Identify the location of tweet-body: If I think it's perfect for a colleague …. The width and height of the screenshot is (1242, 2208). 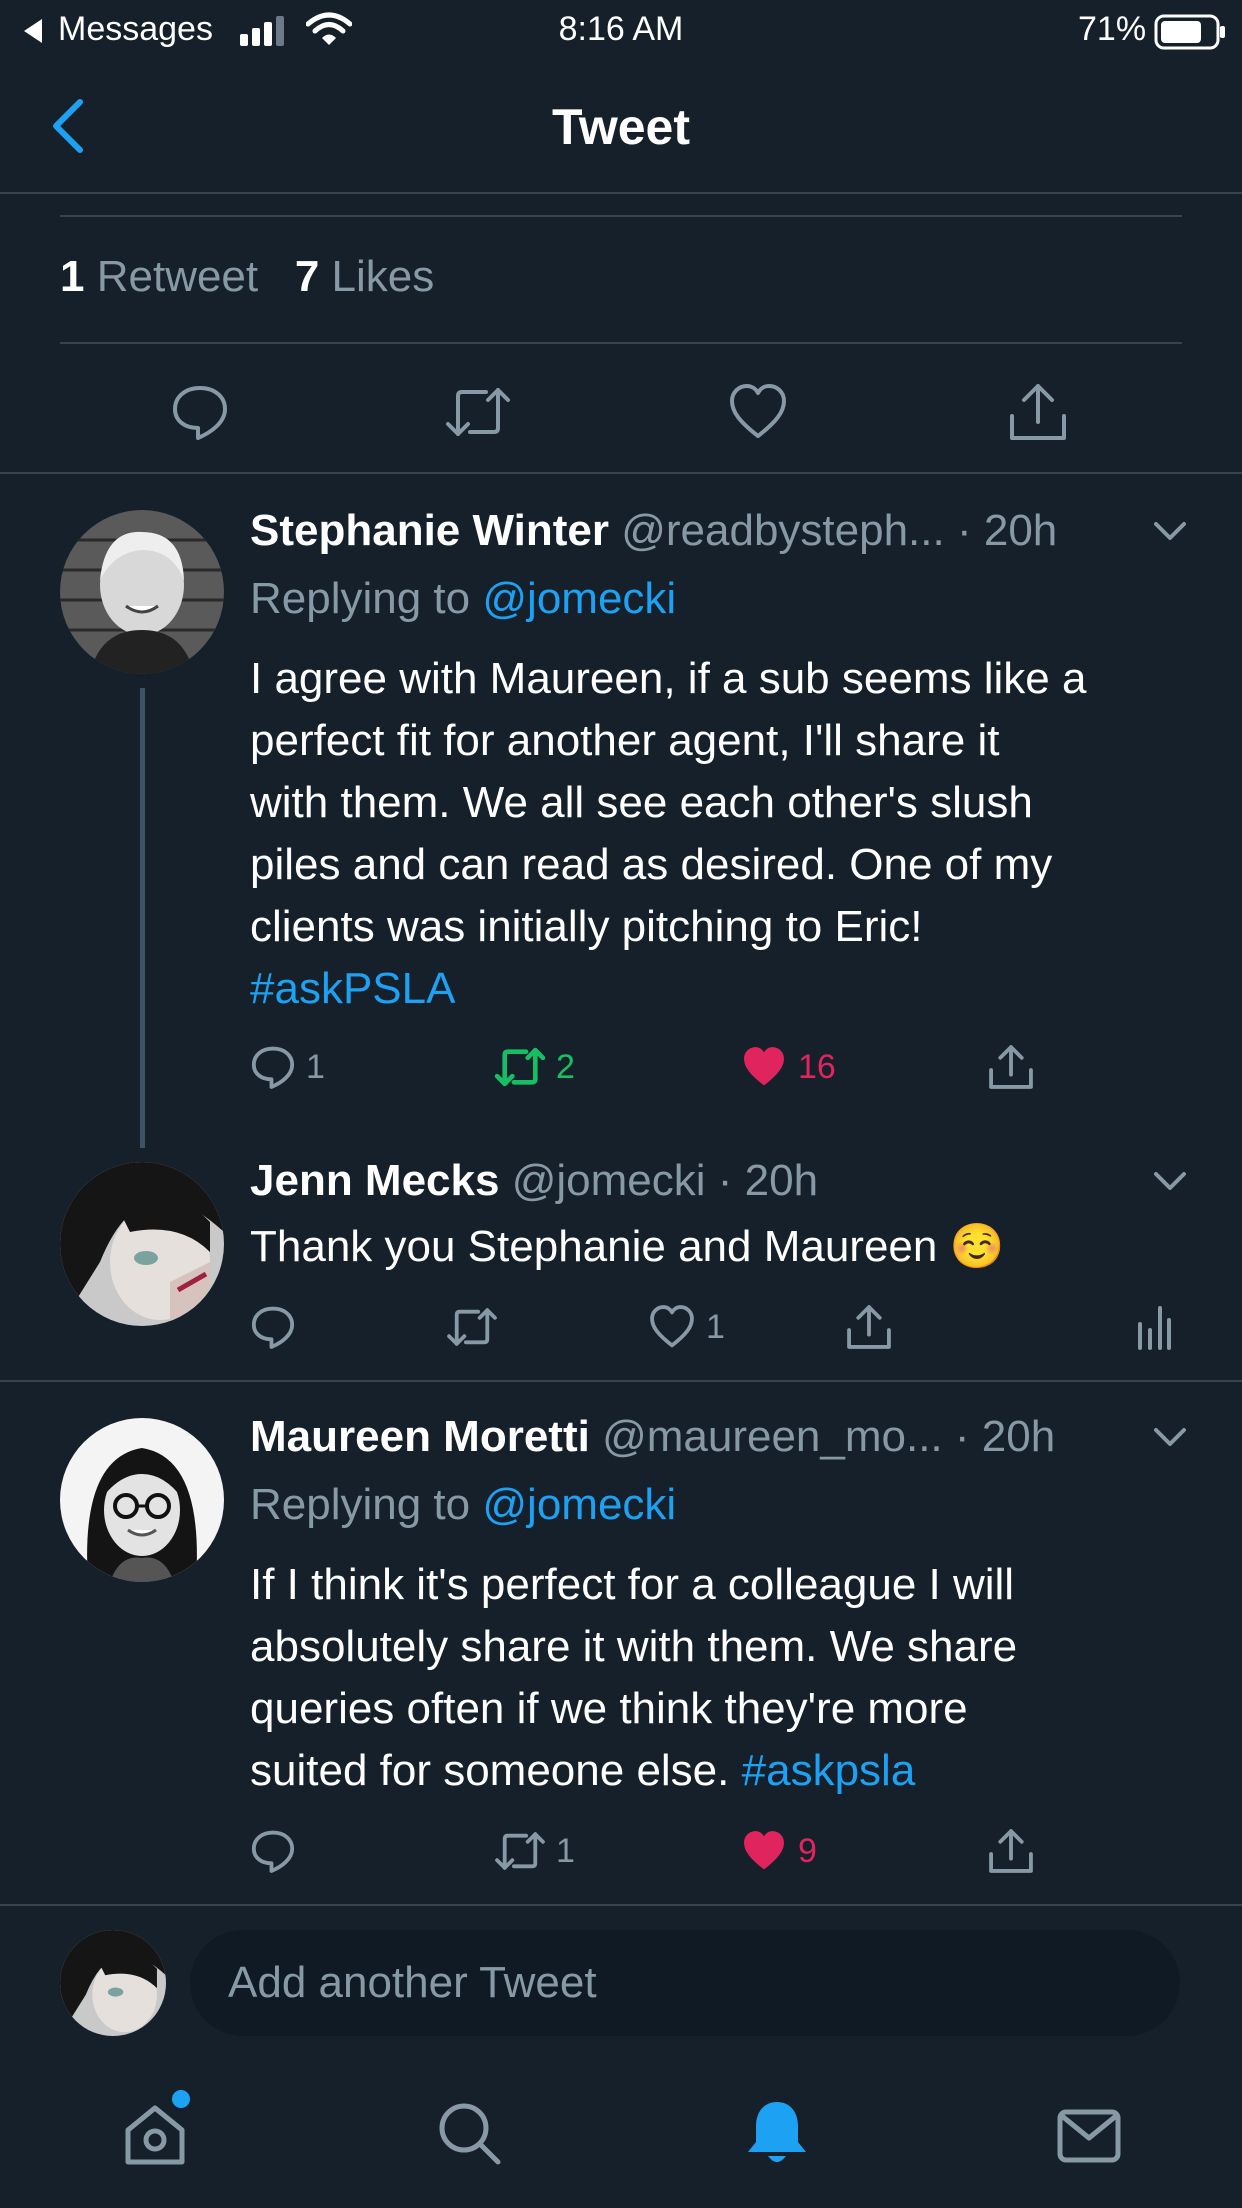
(634, 1677).